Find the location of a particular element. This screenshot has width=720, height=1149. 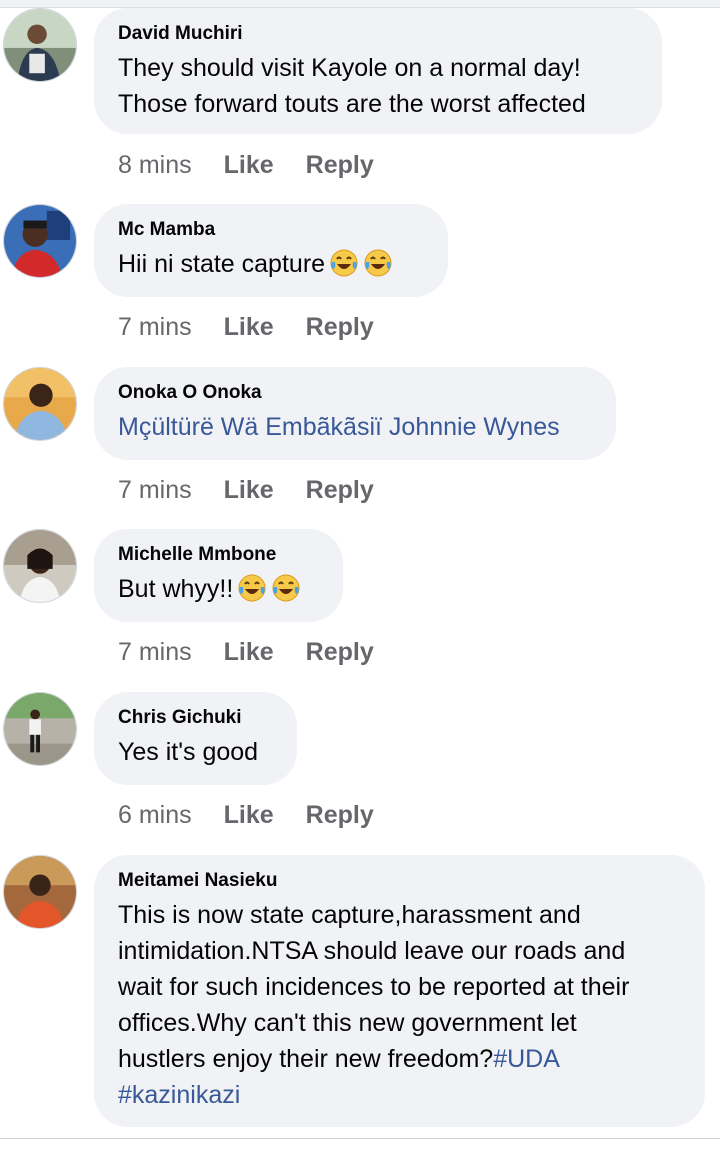

comment-text-content: But whyy!! is located at coordinates (176, 589).